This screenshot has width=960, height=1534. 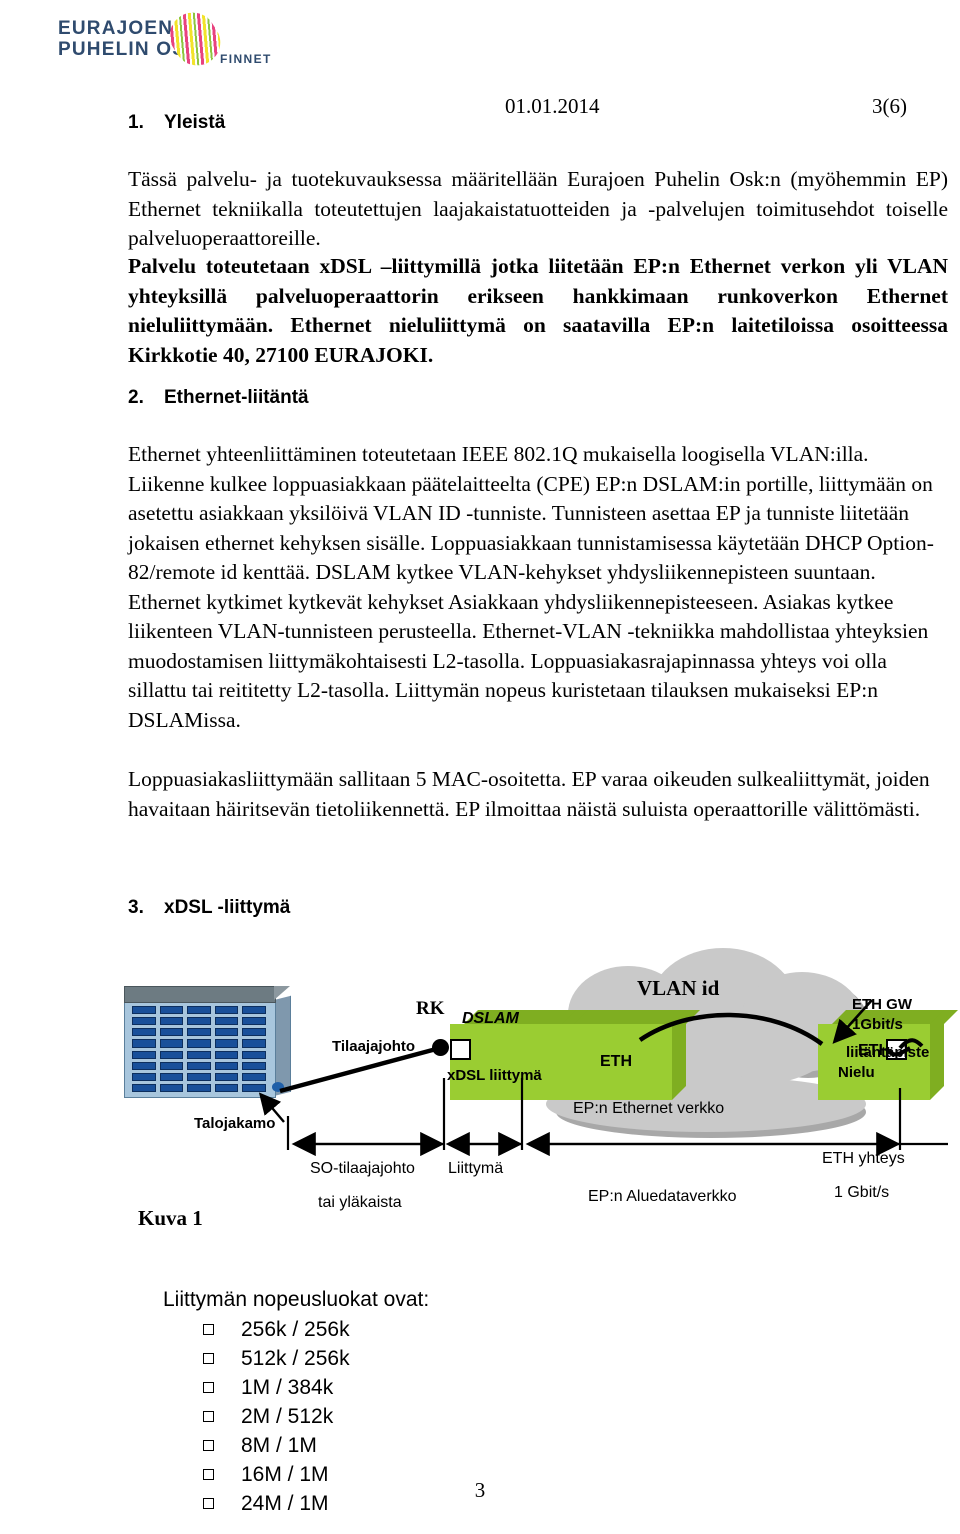 What do you see at coordinates (236, 397) in the screenshot?
I see `section-2-title: Ethernet-liitäntä` at bounding box center [236, 397].